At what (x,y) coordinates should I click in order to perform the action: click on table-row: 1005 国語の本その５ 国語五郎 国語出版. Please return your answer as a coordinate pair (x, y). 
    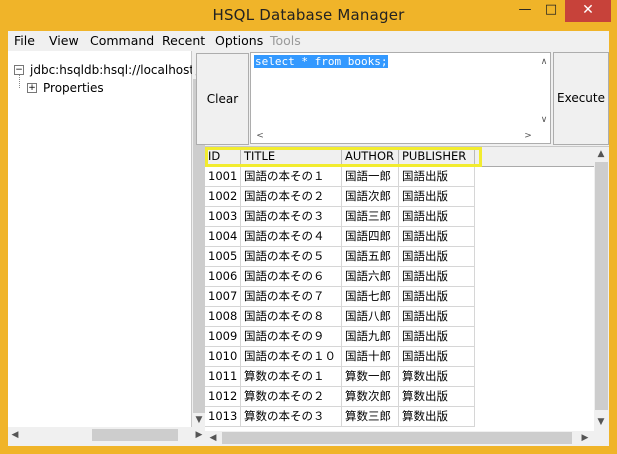
    Looking at the image, I should click on (340, 257).